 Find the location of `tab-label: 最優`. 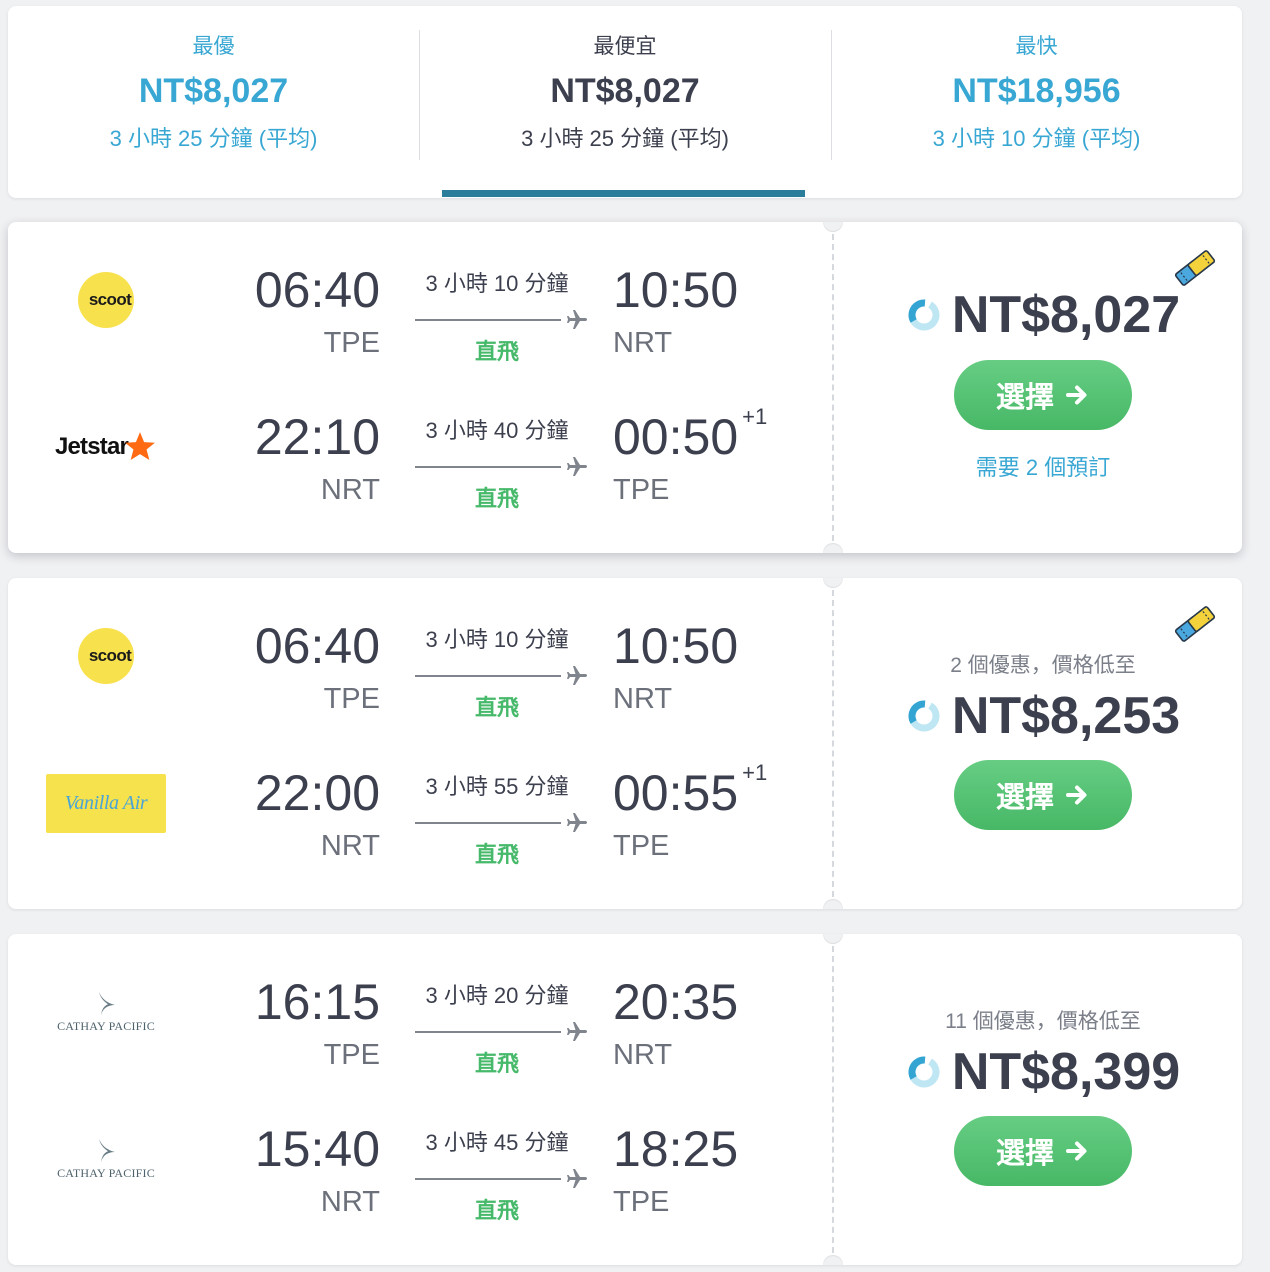

tab-label: 最優 is located at coordinates (213, 46).